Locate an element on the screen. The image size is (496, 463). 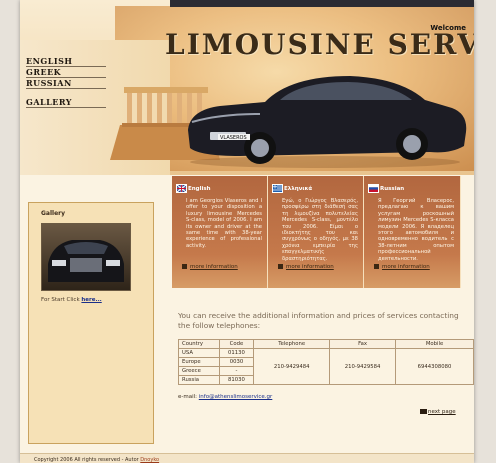
uk-flag-icon is located at coordinates (181, 188).